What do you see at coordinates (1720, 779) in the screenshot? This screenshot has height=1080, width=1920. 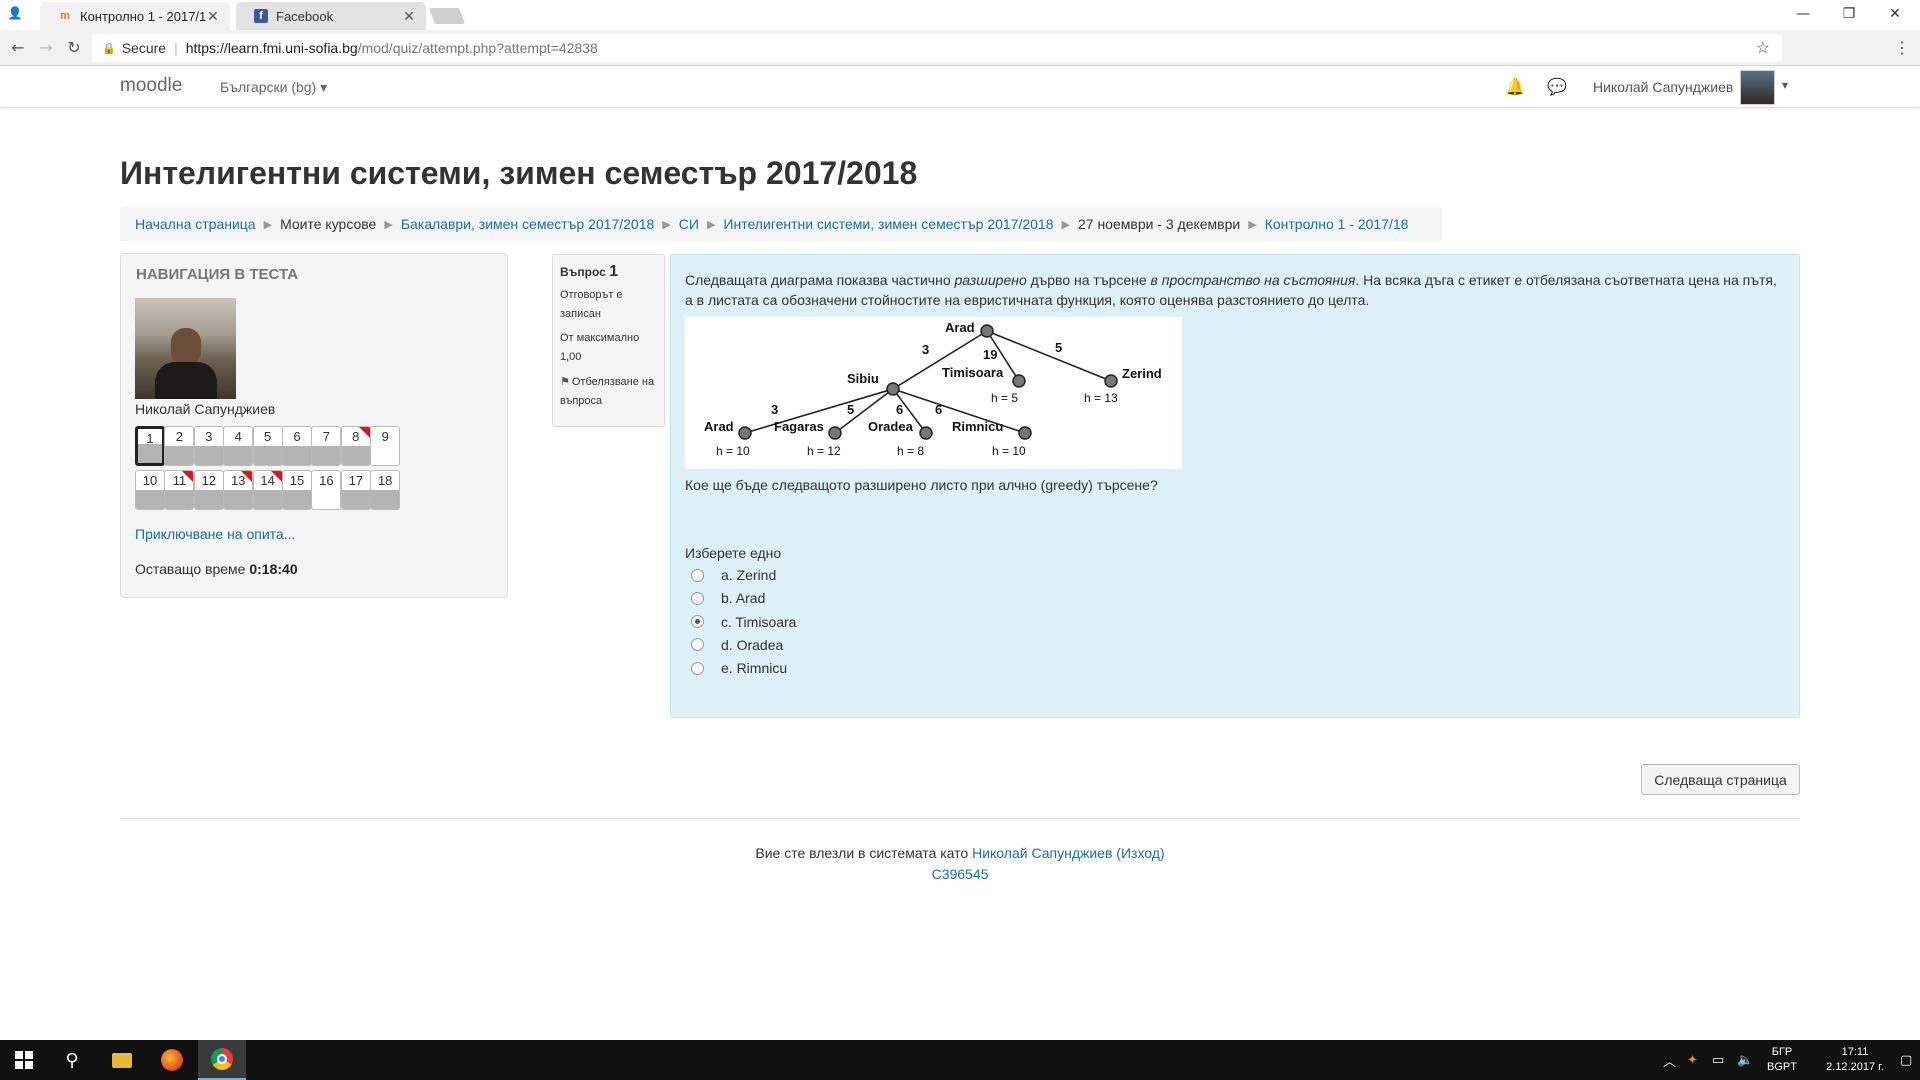 I see `next-page-button: Следваща страница` at bounding box center [1720, 779].